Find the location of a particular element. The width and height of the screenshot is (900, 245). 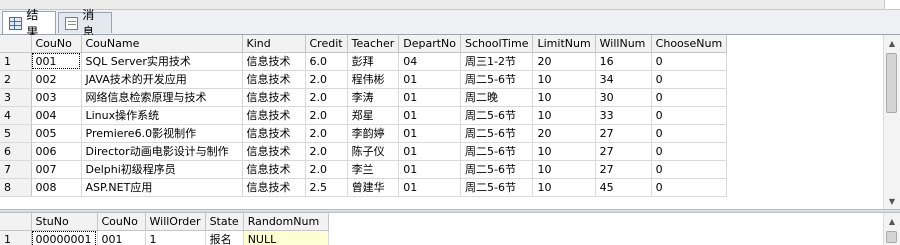

table-cell: JAVA技术的开发应用 is located at coordinates (162, 79).